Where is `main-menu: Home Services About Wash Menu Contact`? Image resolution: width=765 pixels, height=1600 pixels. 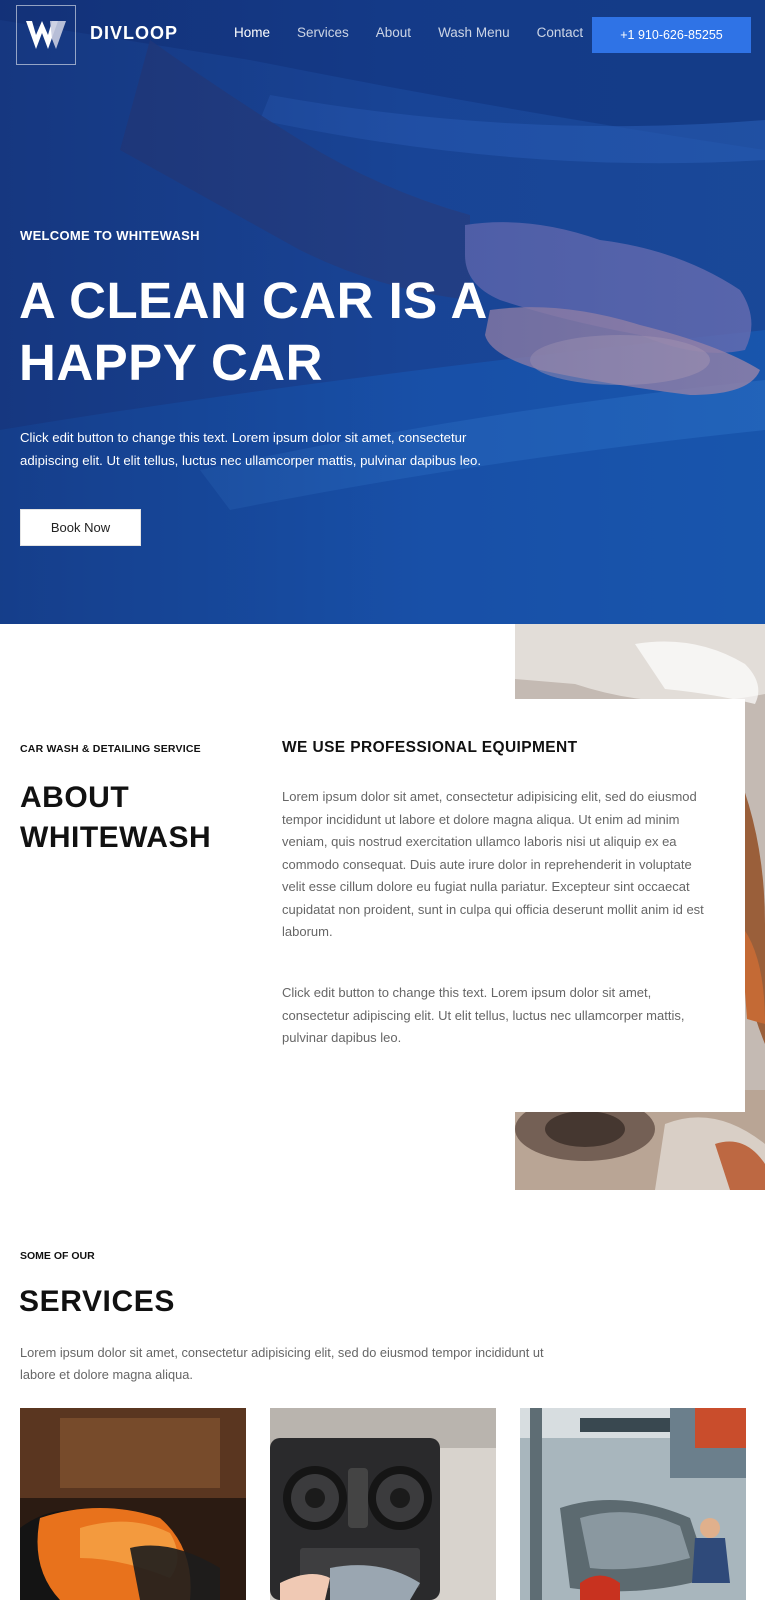 main-menu: Home Services About Wash Menu Contact is located at coordinates (422, 32).